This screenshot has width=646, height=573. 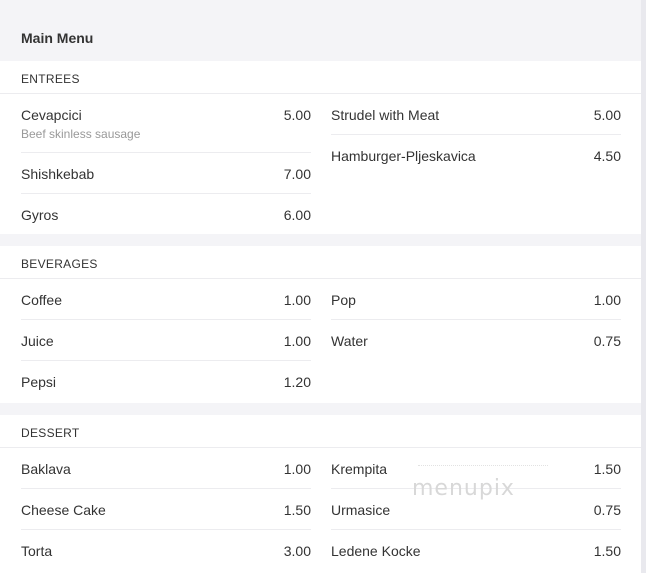 I want to click on item-description: Beef skinless sausage, so click(x=81, y=134).